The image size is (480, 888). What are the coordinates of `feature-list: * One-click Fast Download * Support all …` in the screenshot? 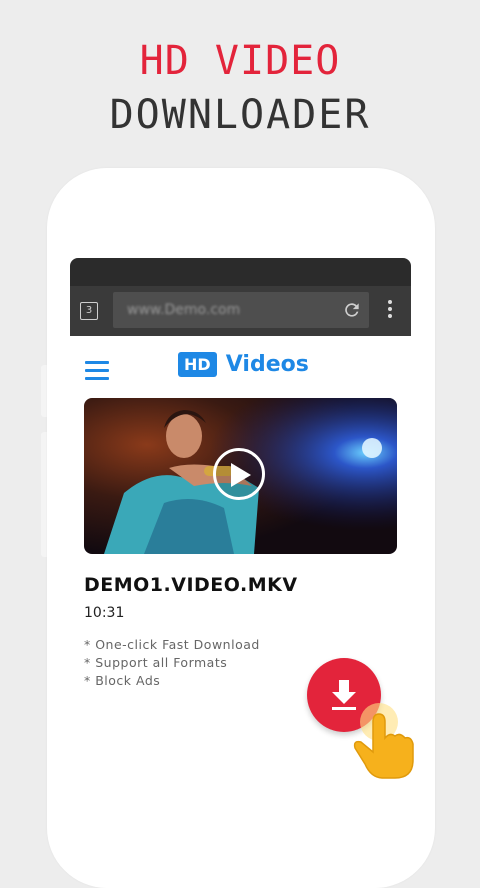 It's located at (172, 663).